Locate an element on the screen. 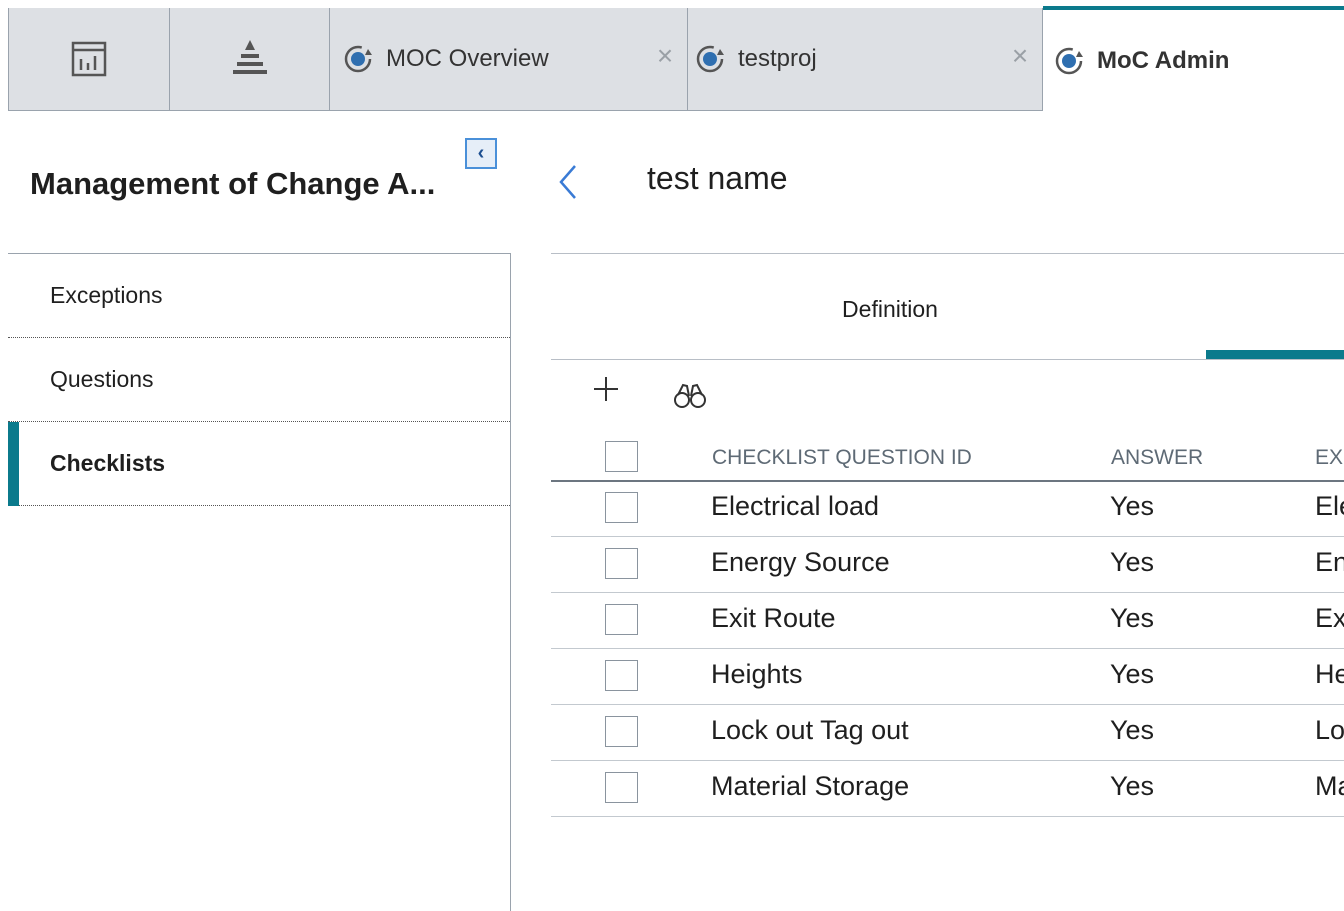  cell-exc: Ma is located at coordinates (1329, 786).